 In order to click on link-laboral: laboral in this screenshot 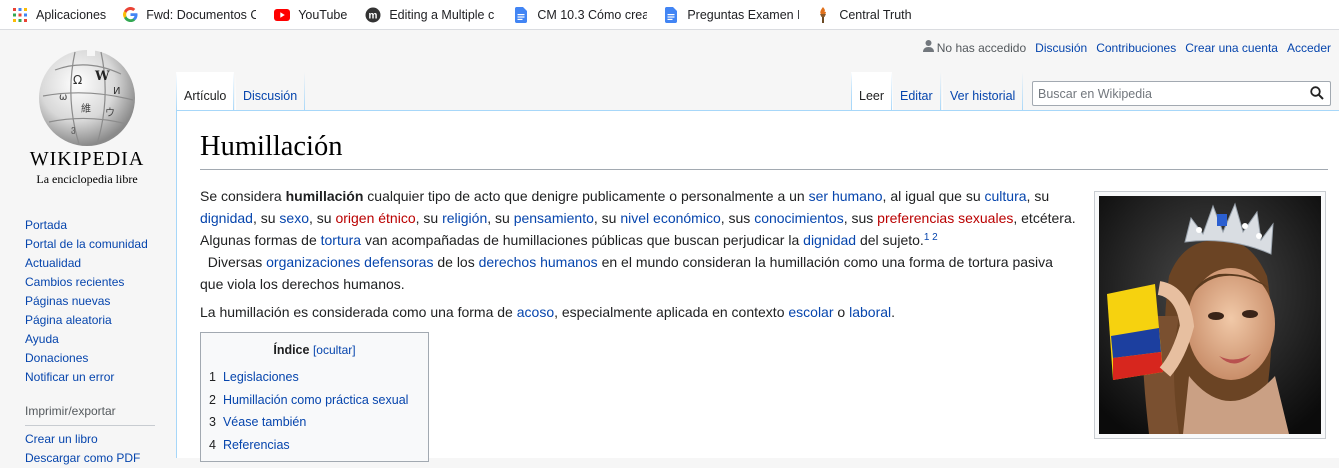, I will do `click(870, 312)`.